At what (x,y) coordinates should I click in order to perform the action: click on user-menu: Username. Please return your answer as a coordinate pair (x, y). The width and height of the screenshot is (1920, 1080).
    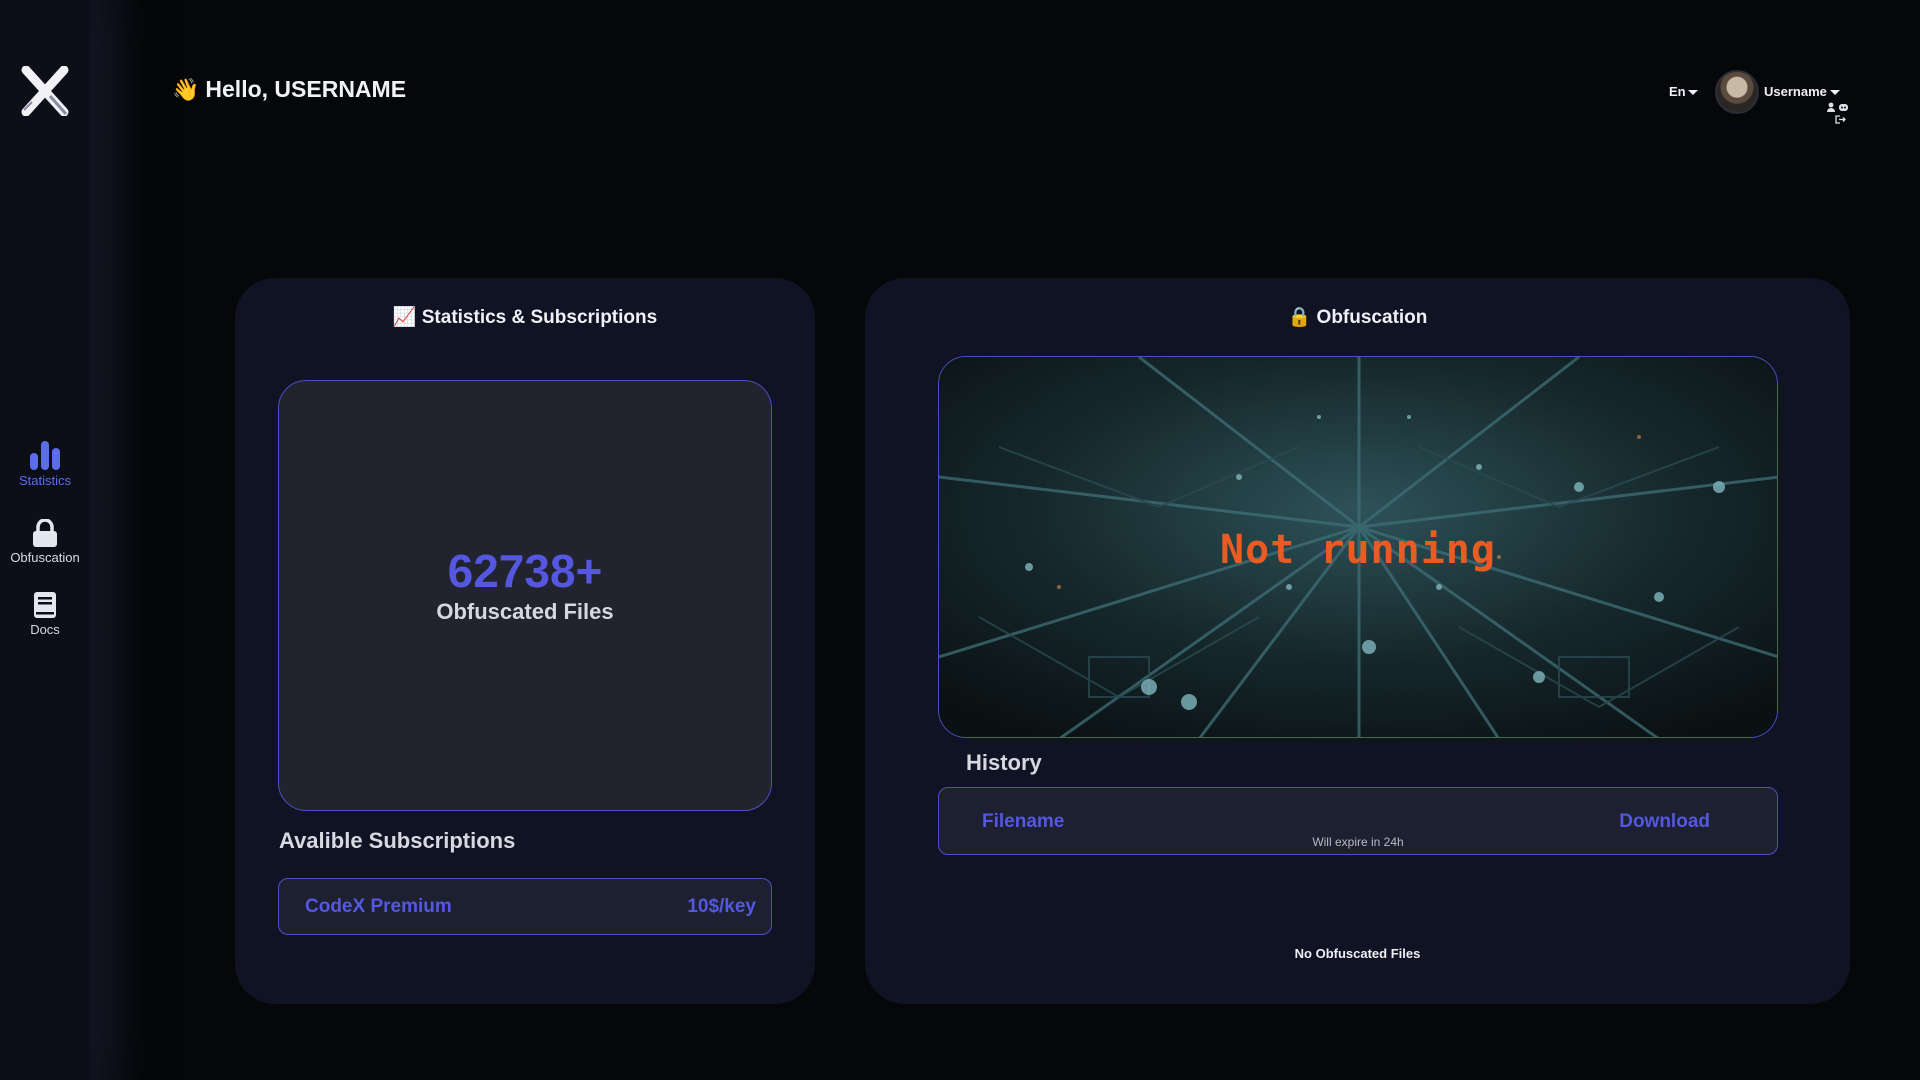
    Looking at the image, I should click on (1802, 91).